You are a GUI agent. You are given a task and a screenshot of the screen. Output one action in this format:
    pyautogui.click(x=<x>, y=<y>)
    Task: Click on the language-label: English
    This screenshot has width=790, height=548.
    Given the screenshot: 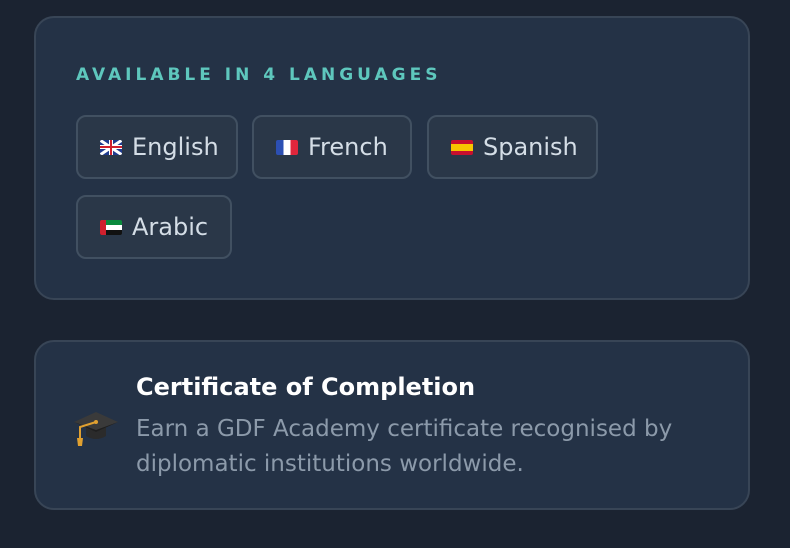 What is the action you would take?
    pyautogui.click(x=175, y=147)
    